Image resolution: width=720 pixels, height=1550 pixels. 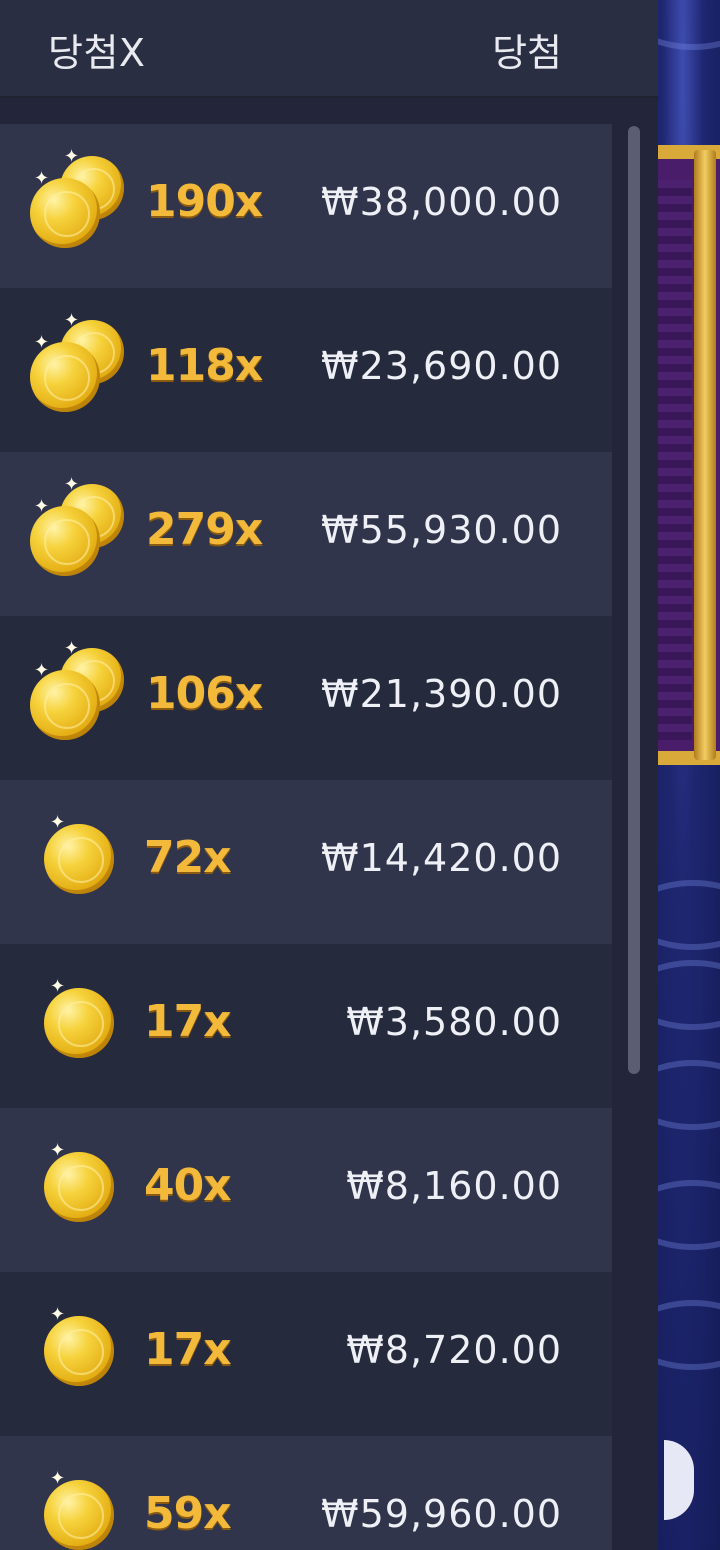 What do you see at coordinates (306, 1493) in the screenshot?
I see `list-item: ✦ 59x ₩59,960.00` at bounding box center [306, 1493].